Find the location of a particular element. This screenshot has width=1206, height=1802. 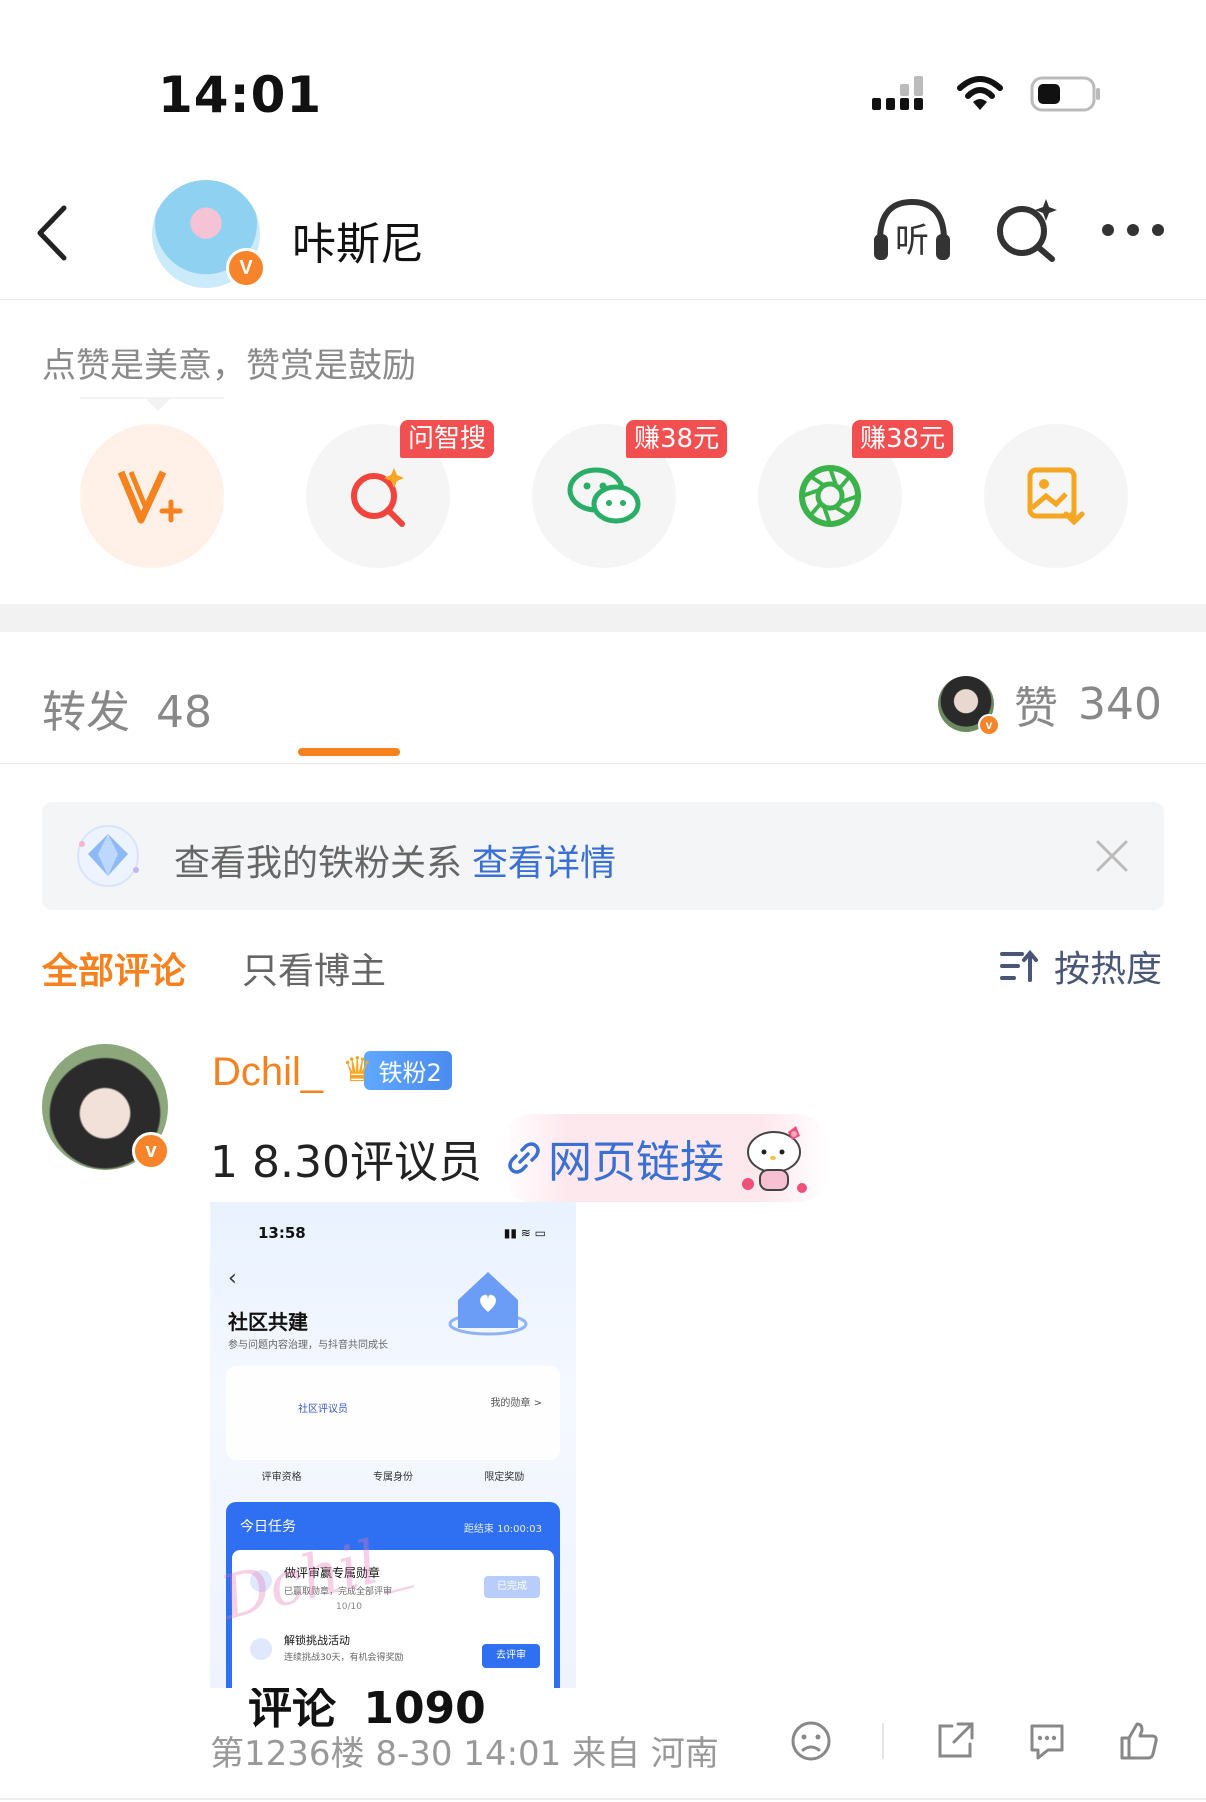

image-subtitle: 参与问题内容治理，与抖音共同成长 is located at coordinates (308, 1345).